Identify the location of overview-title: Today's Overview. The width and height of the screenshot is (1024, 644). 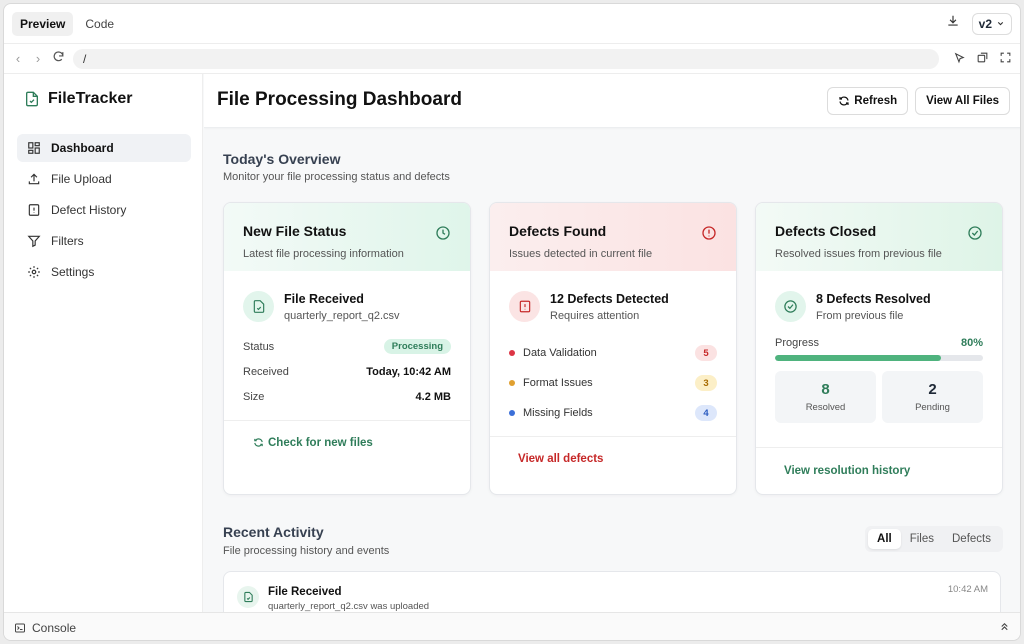
(282, 159).